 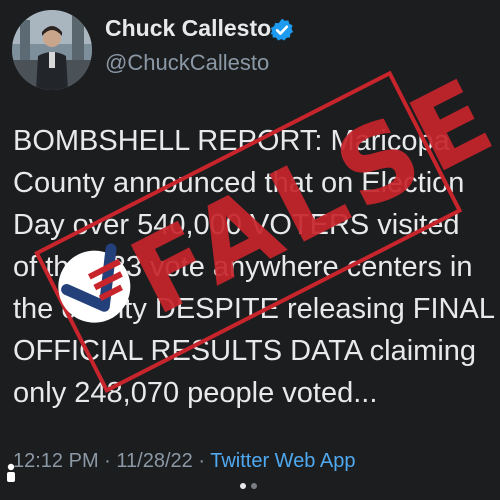 What do you see at coordinates (187, 63) in the screenshot?
I see `user-handle: @ChuckCallesto` at bounding box center [187, 63].